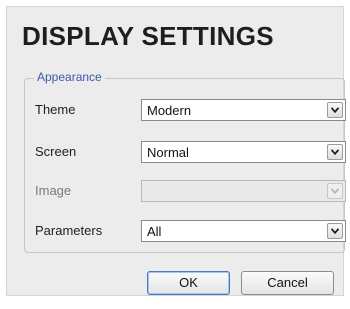  I want to click on image-select, so click(243, 191).